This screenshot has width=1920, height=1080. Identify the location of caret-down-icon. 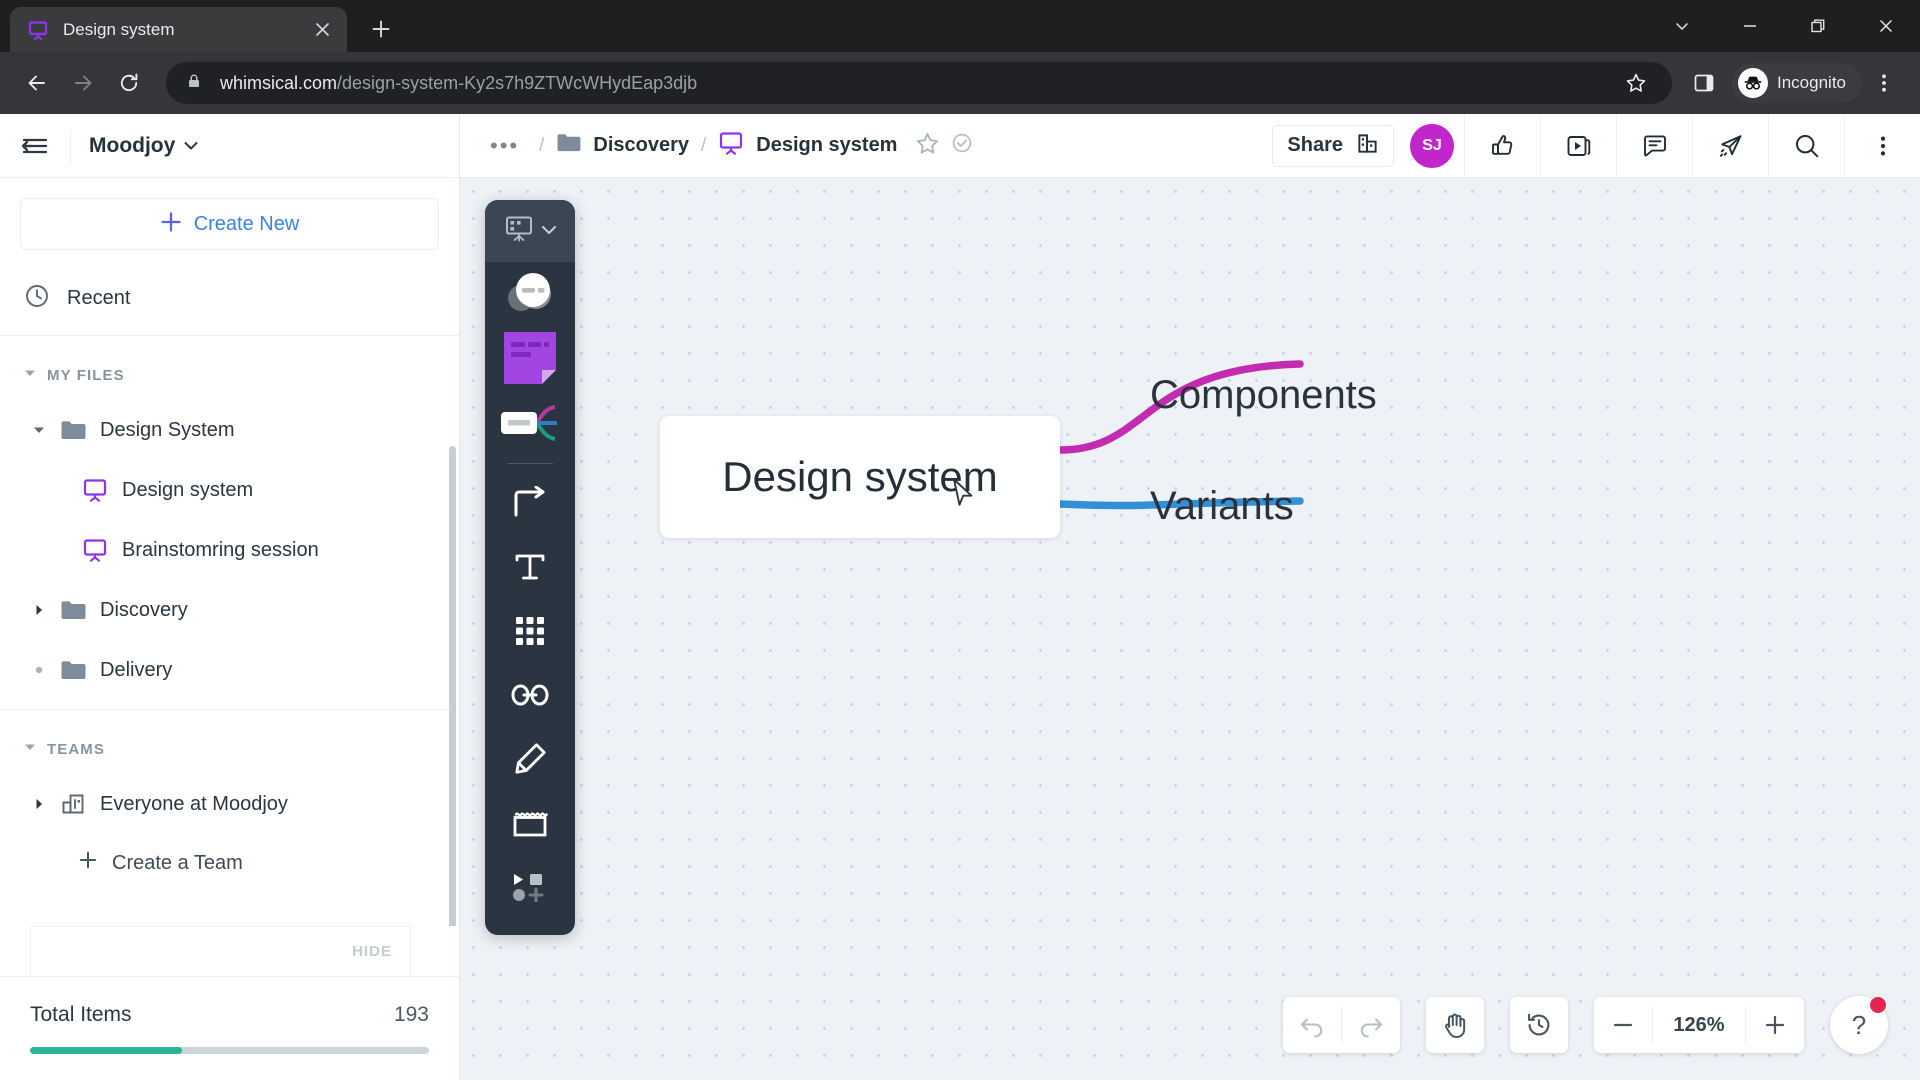
(39, 430).